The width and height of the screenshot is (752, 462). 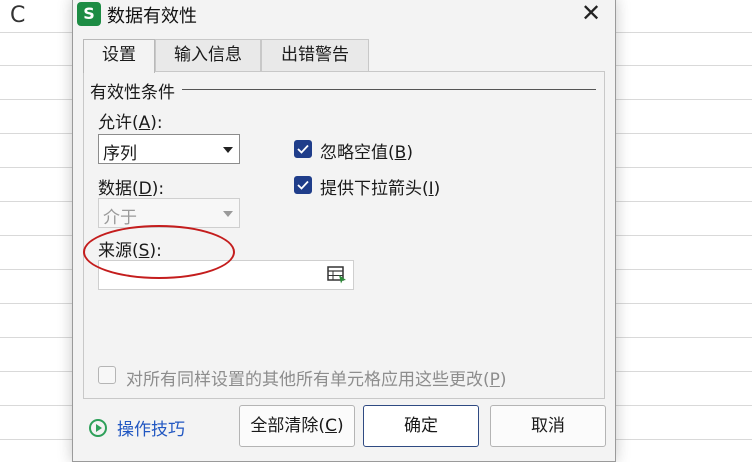 I want to click on dialog-titlebar: S 数据有效性 ✕, so click(x=344, y=16).